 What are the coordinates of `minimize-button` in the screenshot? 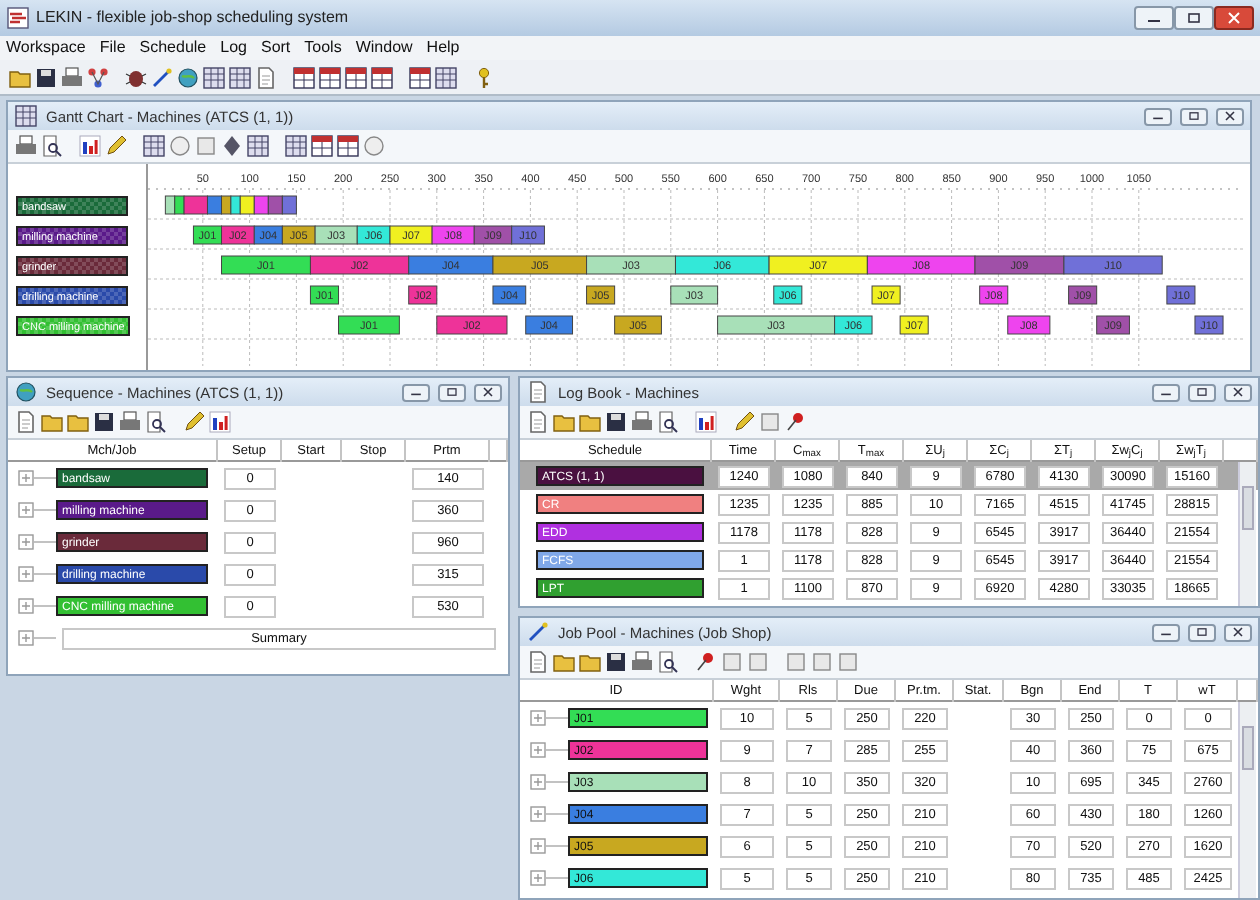 It's located at (1154, 18).